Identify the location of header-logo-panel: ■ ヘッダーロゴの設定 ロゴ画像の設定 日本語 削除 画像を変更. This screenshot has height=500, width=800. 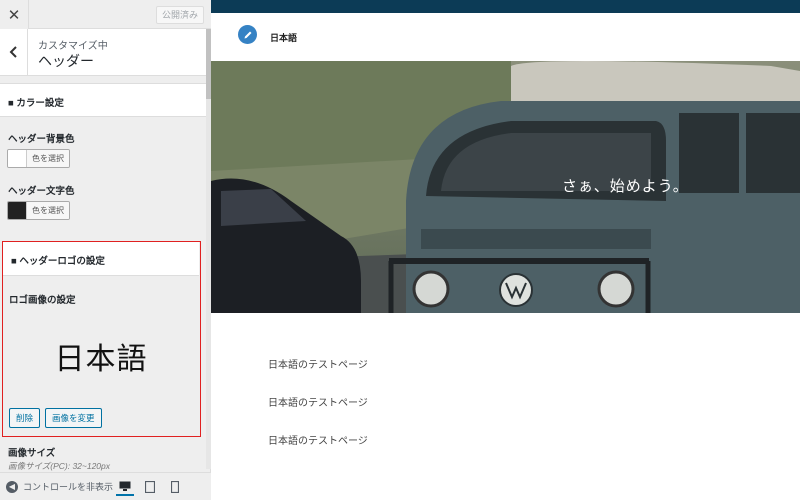
(101, 339).